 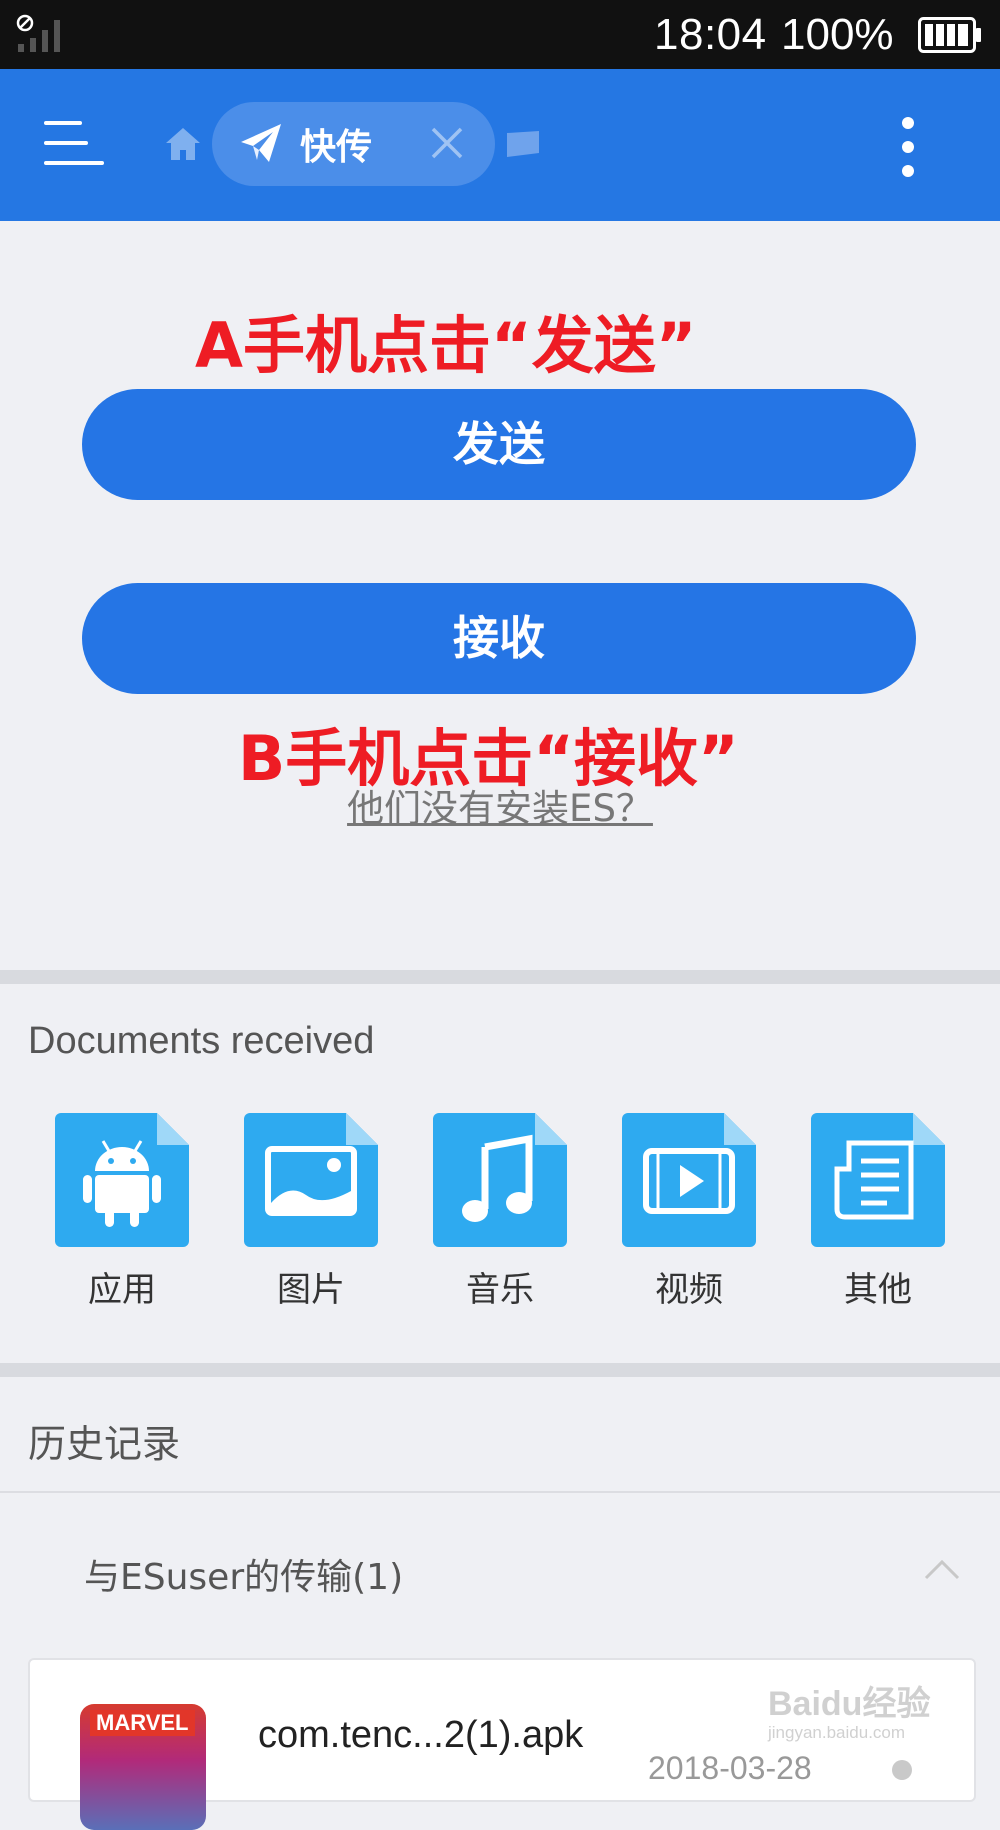 What do you see at coordinates (336, 147) in the screenshot?
I see `tab-label: 快传` at bounding box center [336, 147].